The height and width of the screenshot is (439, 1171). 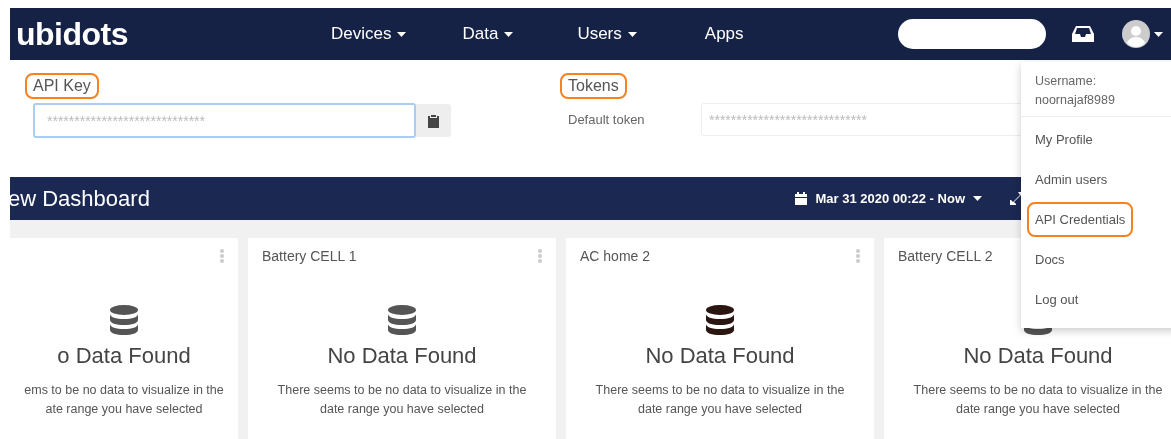 I want to click on username: noornajaf8989, so click(x=1075, y=100).